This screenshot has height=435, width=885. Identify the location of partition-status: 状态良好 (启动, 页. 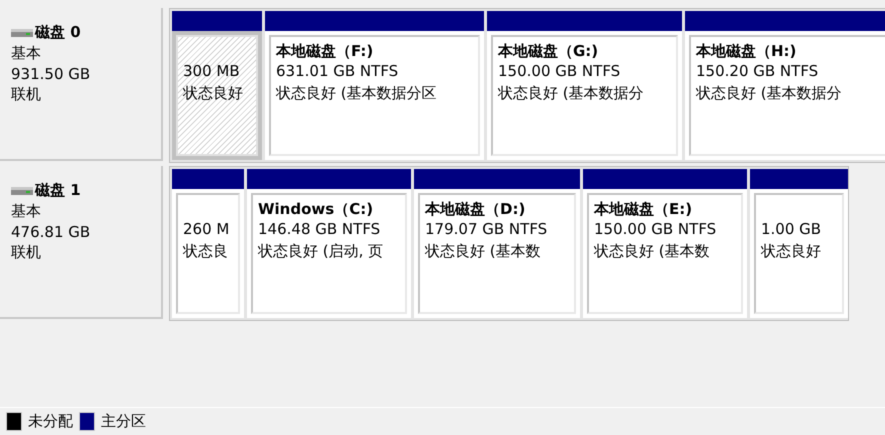
(321, 252).